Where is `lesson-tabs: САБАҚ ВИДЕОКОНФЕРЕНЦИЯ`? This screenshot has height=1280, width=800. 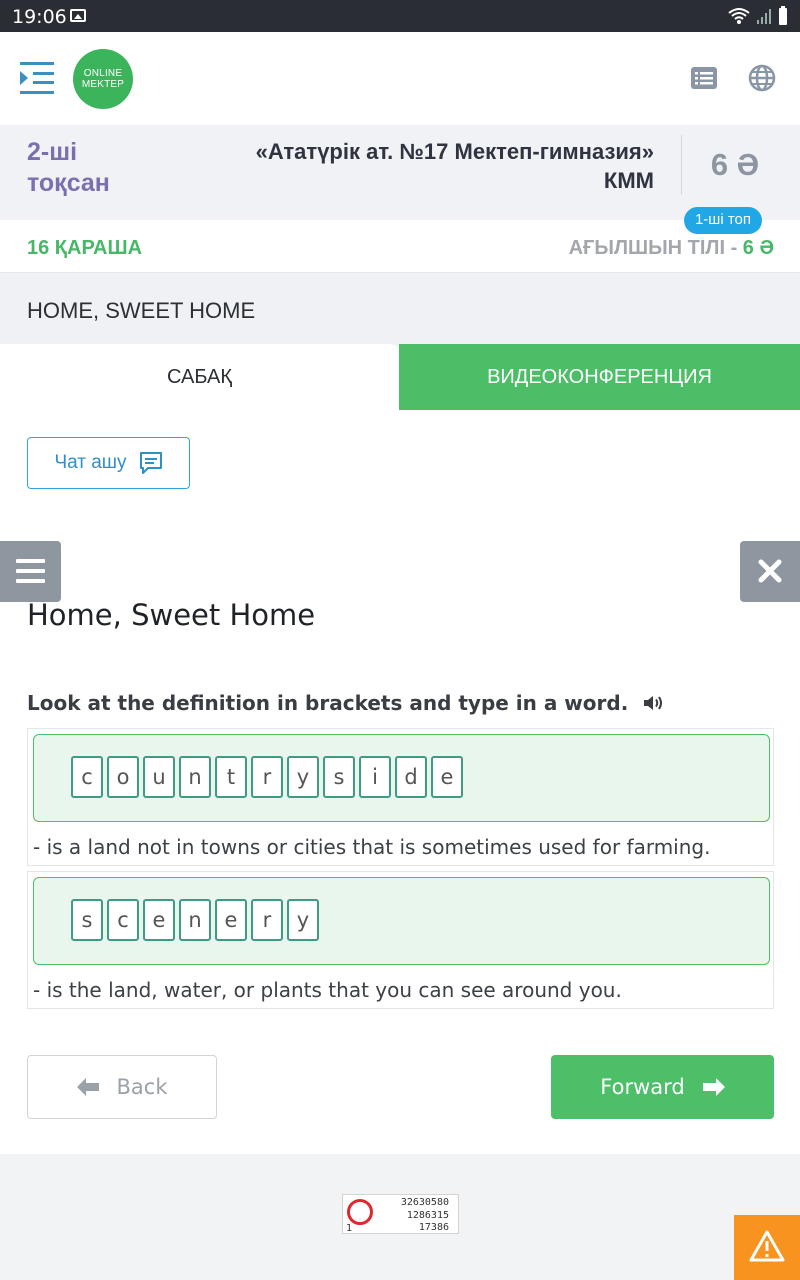
lesson-tabs: САБАҚ ВИДЕОКОНФЕРЕНЦИЯ is located at coordinates (400, 377).